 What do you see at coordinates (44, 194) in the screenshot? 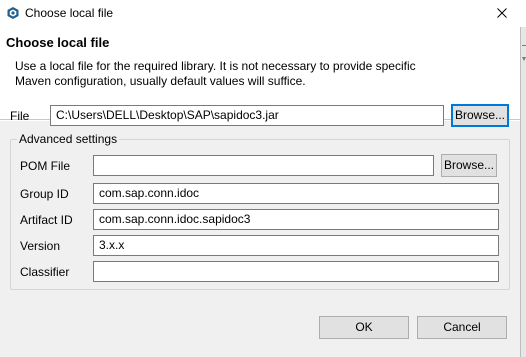
I see `group-id-label: Group ID` at bounding box center [44, 194].